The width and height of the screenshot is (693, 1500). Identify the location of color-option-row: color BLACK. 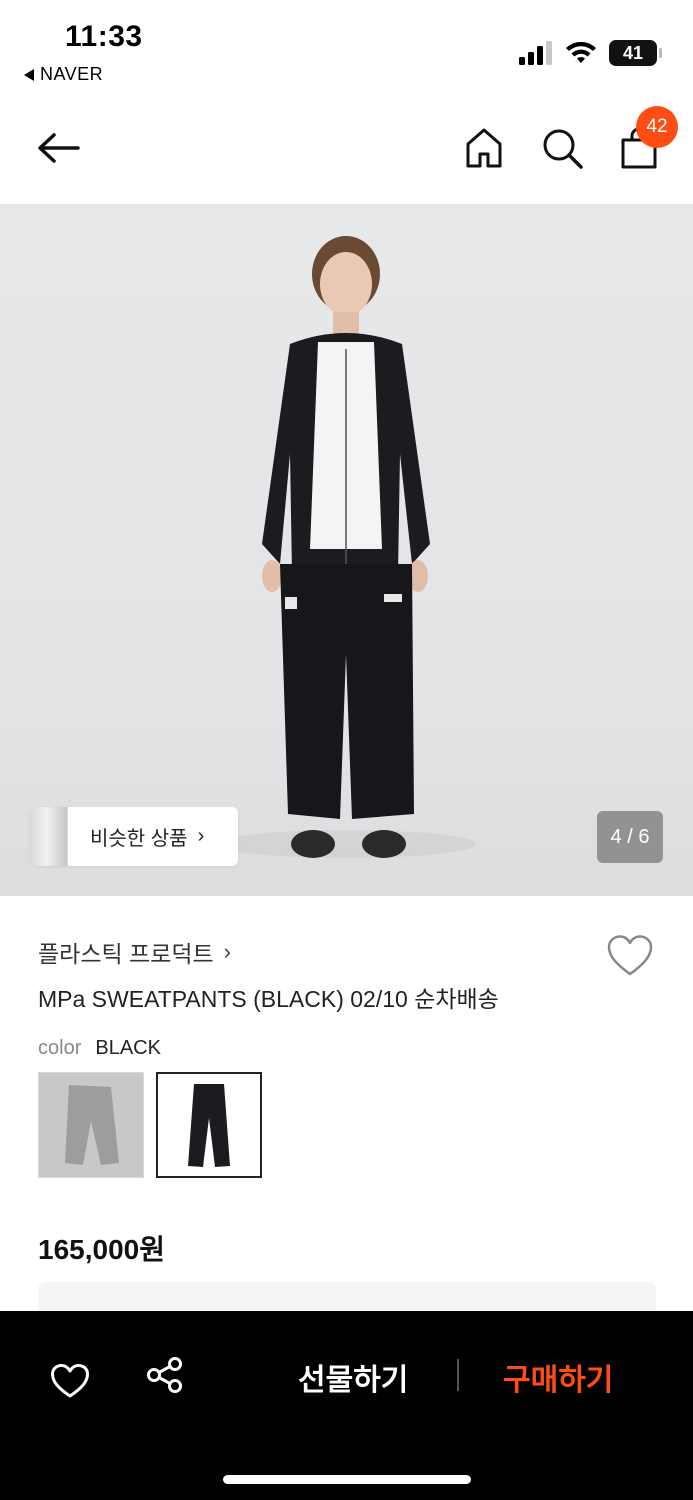
(99, 1048).